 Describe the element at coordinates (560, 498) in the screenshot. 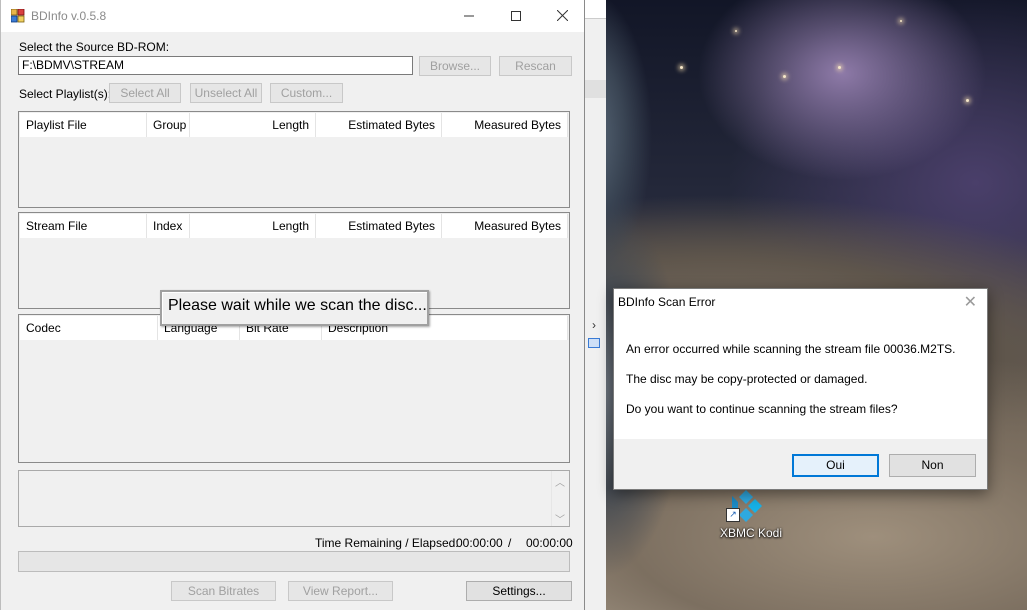

I see `vertical-scrollbar: ︿ ﹀` at that location.